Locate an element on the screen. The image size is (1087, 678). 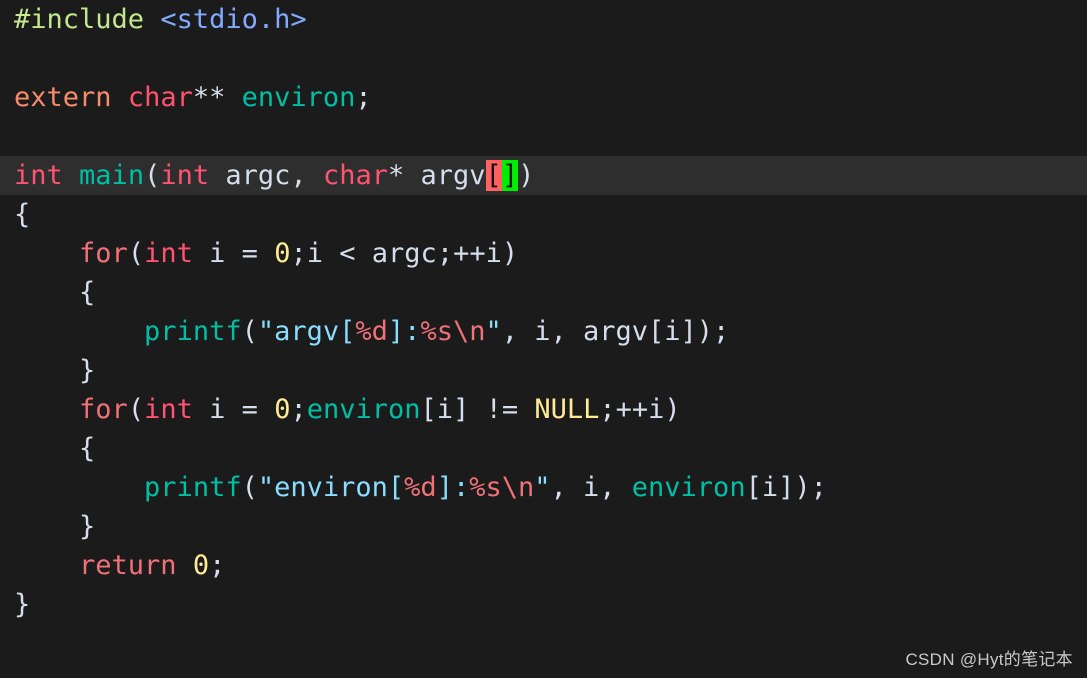
code-line-10: } is located at coordinates (543, 370).